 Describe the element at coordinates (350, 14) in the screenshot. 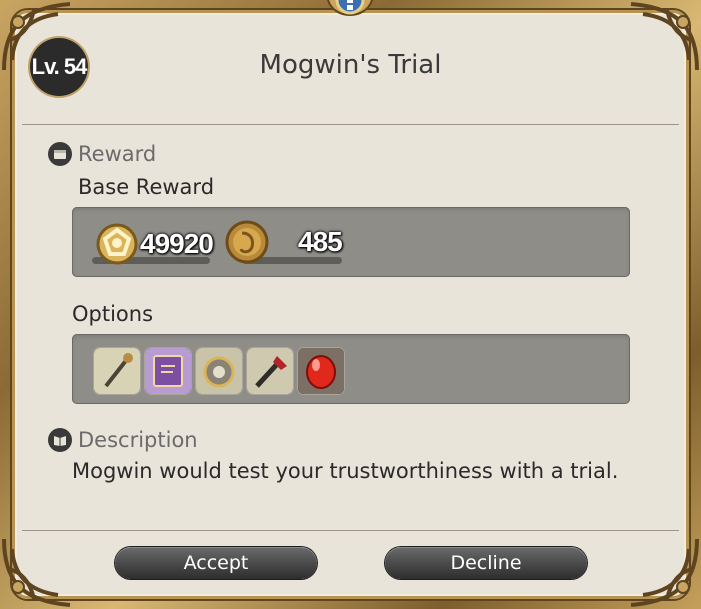

I see `quest-emblem-icon` at that location.